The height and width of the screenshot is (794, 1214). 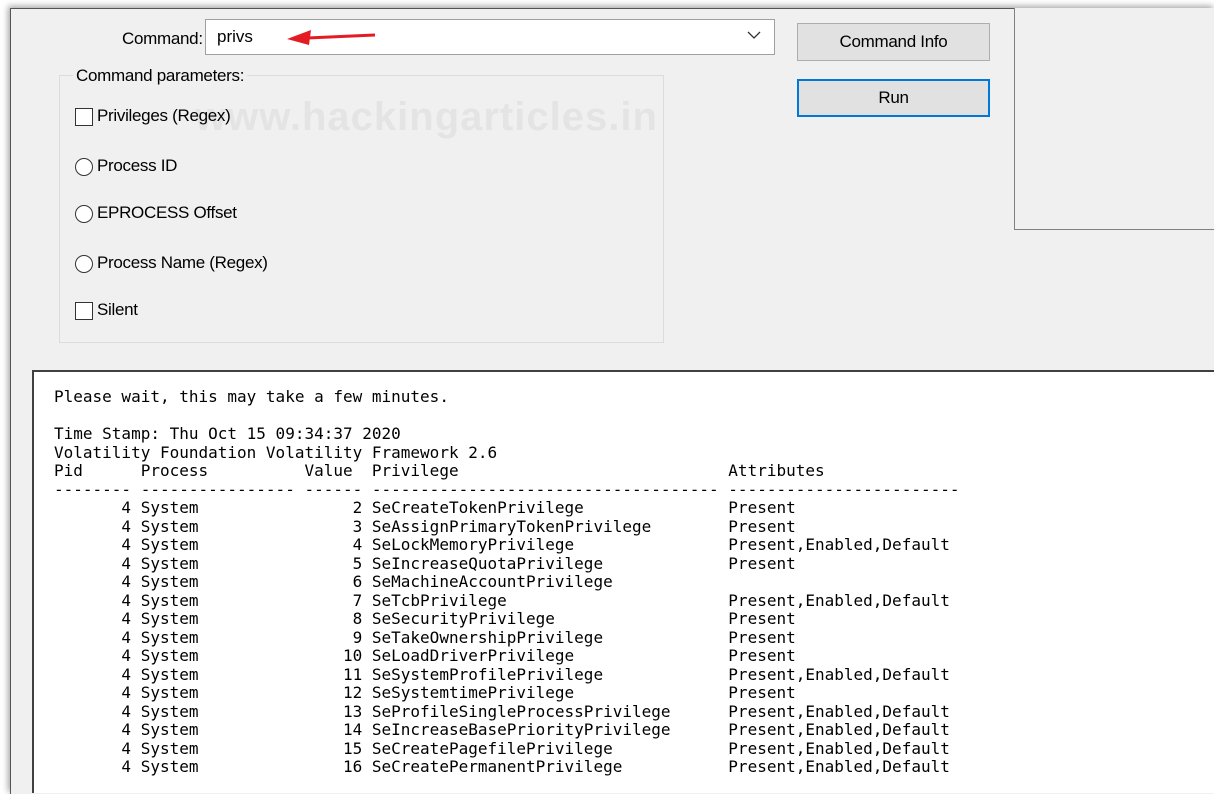 What do you see at coordinates (754, 35) in the screenshot?
I see `chevron-down-icon` at bounding box center [754, 35].